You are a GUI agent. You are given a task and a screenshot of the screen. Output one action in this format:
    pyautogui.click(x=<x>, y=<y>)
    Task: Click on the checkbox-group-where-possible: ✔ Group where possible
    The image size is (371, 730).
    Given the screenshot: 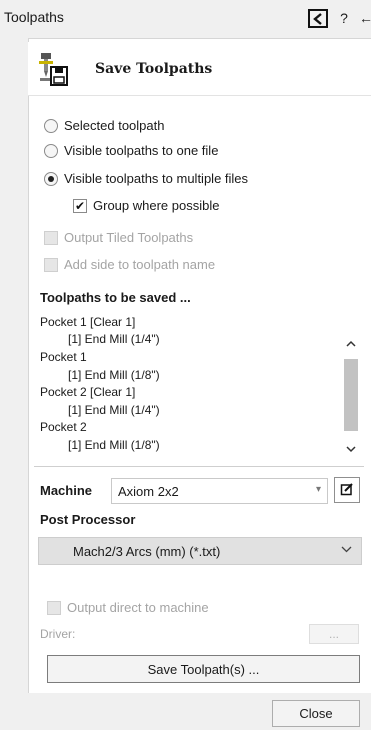 What is the action you would take?
    pyautogui.click(x=146, y=205)
    